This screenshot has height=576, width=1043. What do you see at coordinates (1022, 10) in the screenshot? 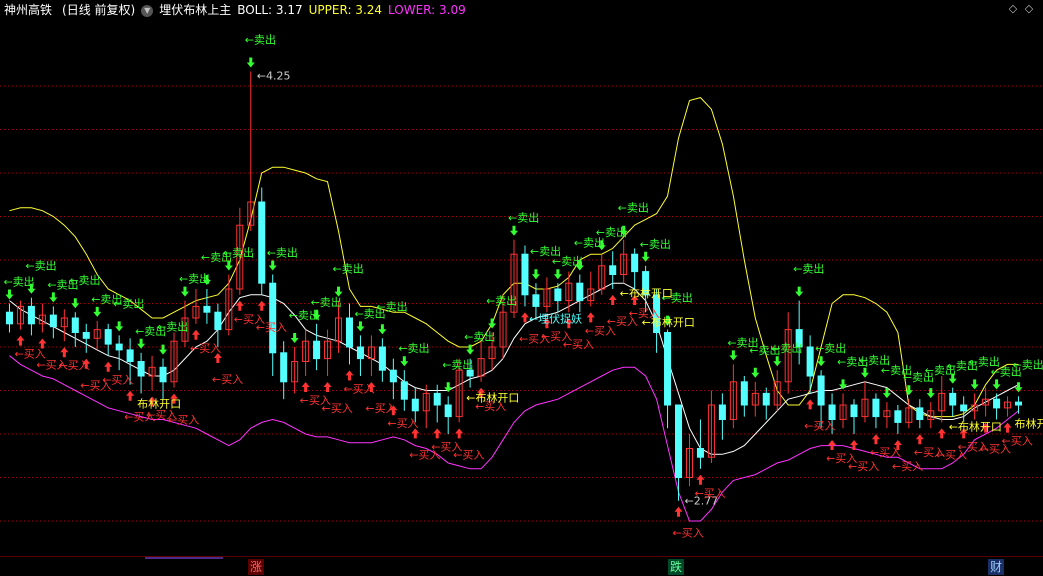
I see `nav-buttons: ◇ ◇` at bounding box center [1022, 10].